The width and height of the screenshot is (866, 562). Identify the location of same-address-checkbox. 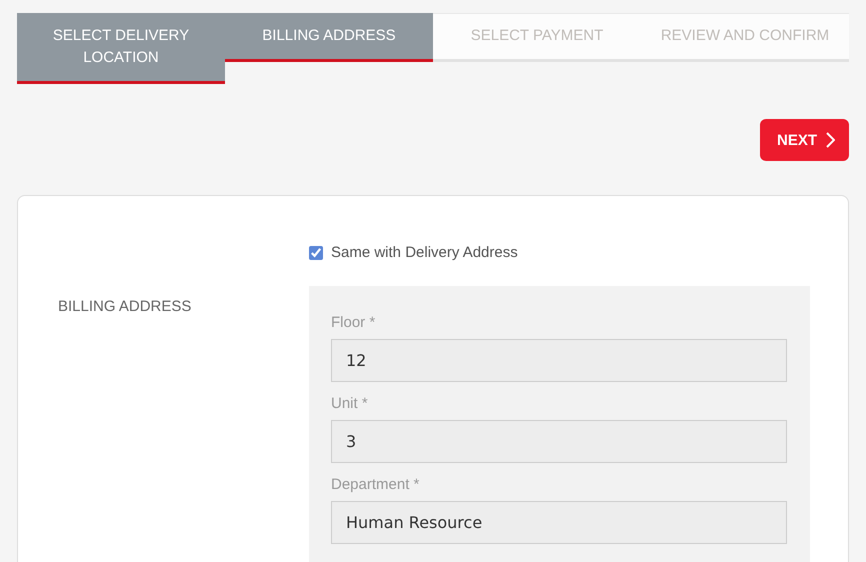
(316, 253).